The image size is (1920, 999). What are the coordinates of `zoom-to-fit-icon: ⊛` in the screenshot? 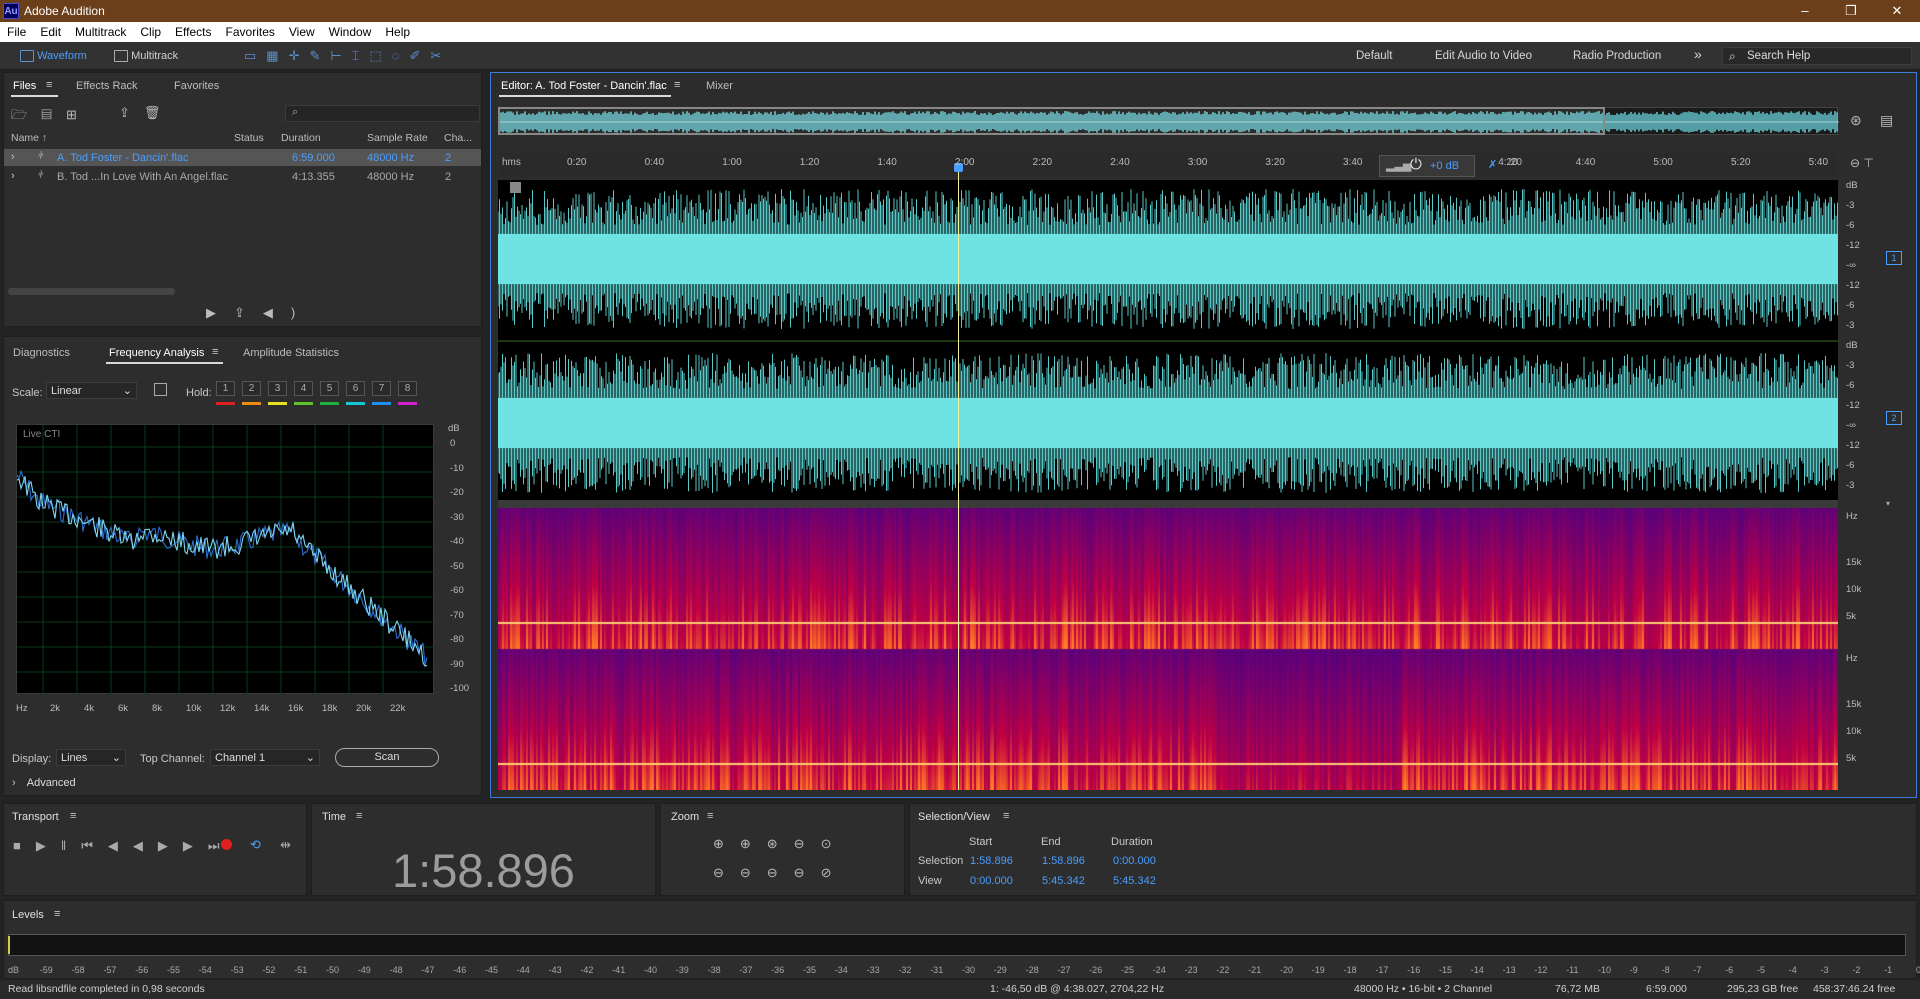 It's located at (1856, 120).